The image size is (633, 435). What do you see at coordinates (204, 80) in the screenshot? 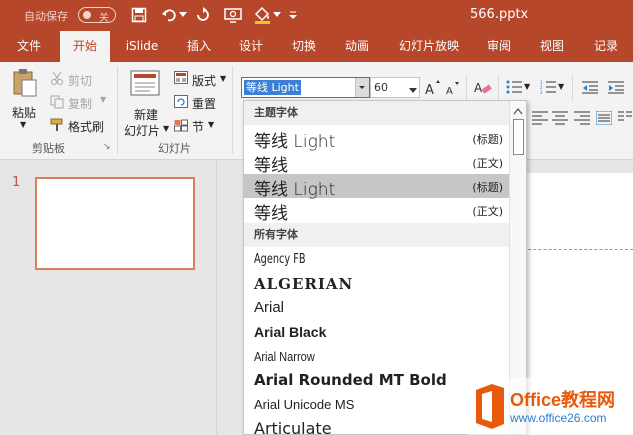
I see `layout-button: 版式` at bounding box center [204, 80].